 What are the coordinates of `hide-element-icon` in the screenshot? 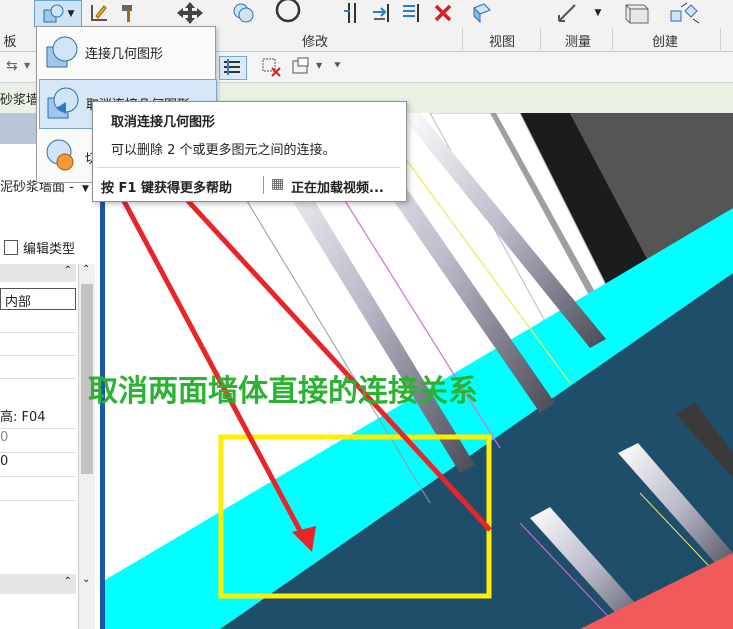 It's located at (271, 67).